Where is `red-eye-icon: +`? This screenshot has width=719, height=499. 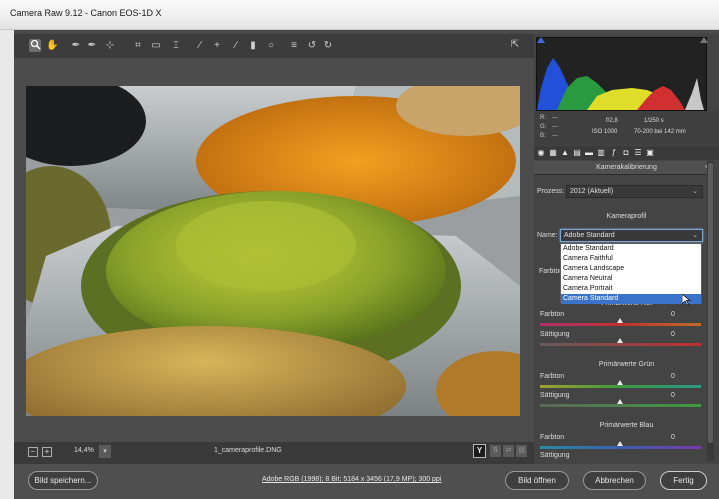
red-eye-icon: + is located at coordinates (217, 45).